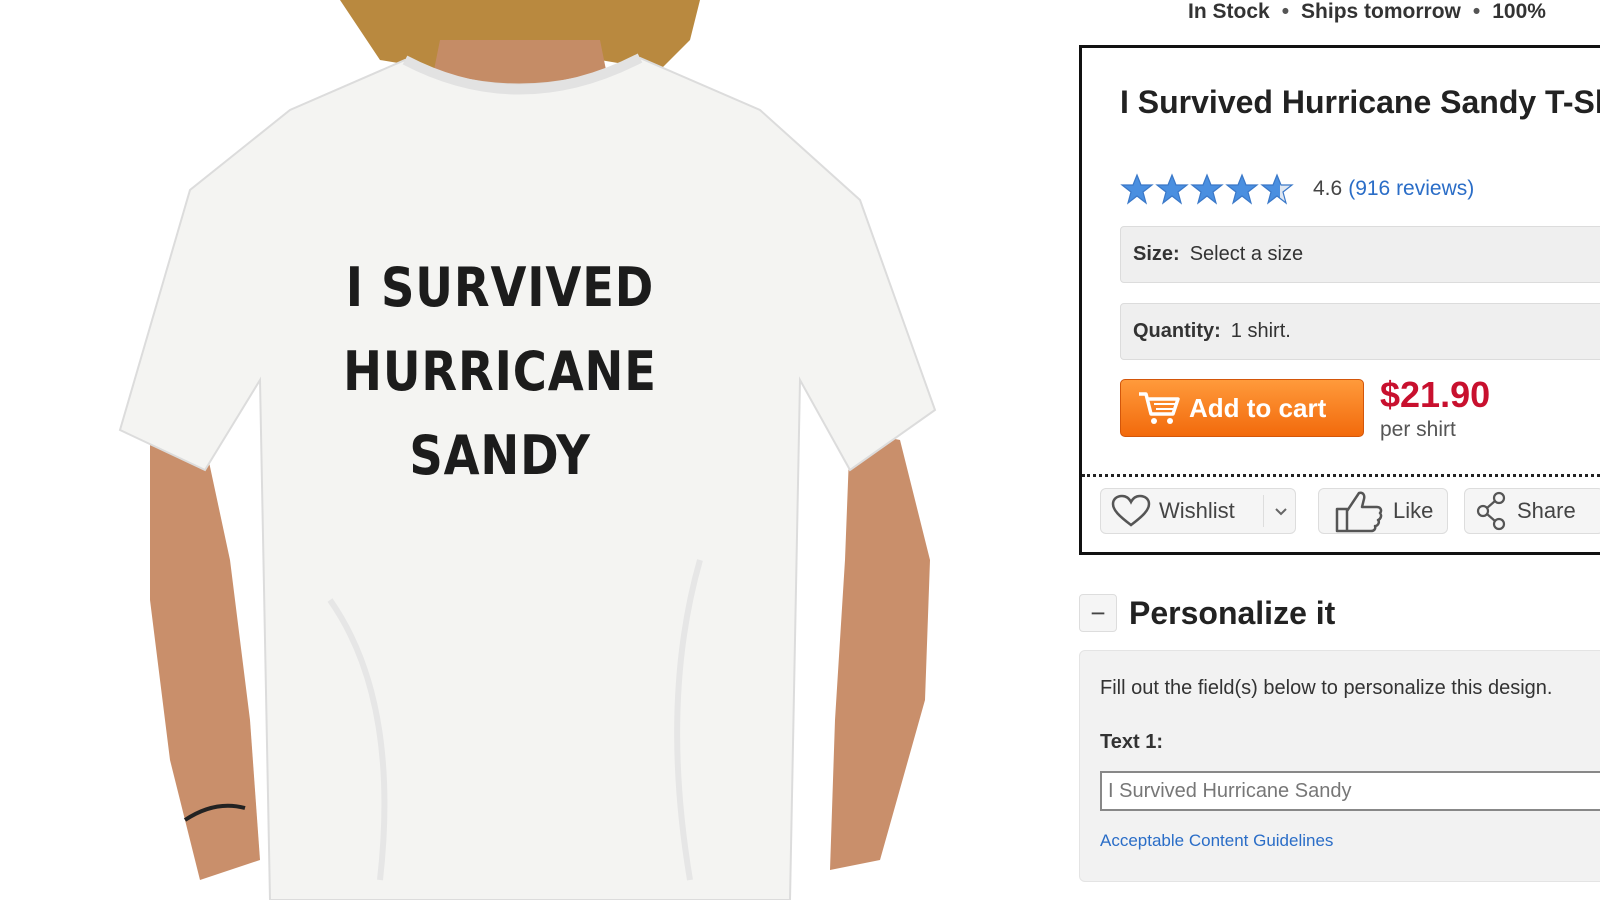 This screenshot has height=900, width=1600. I want to click on star-rating, so click(1207, 189).